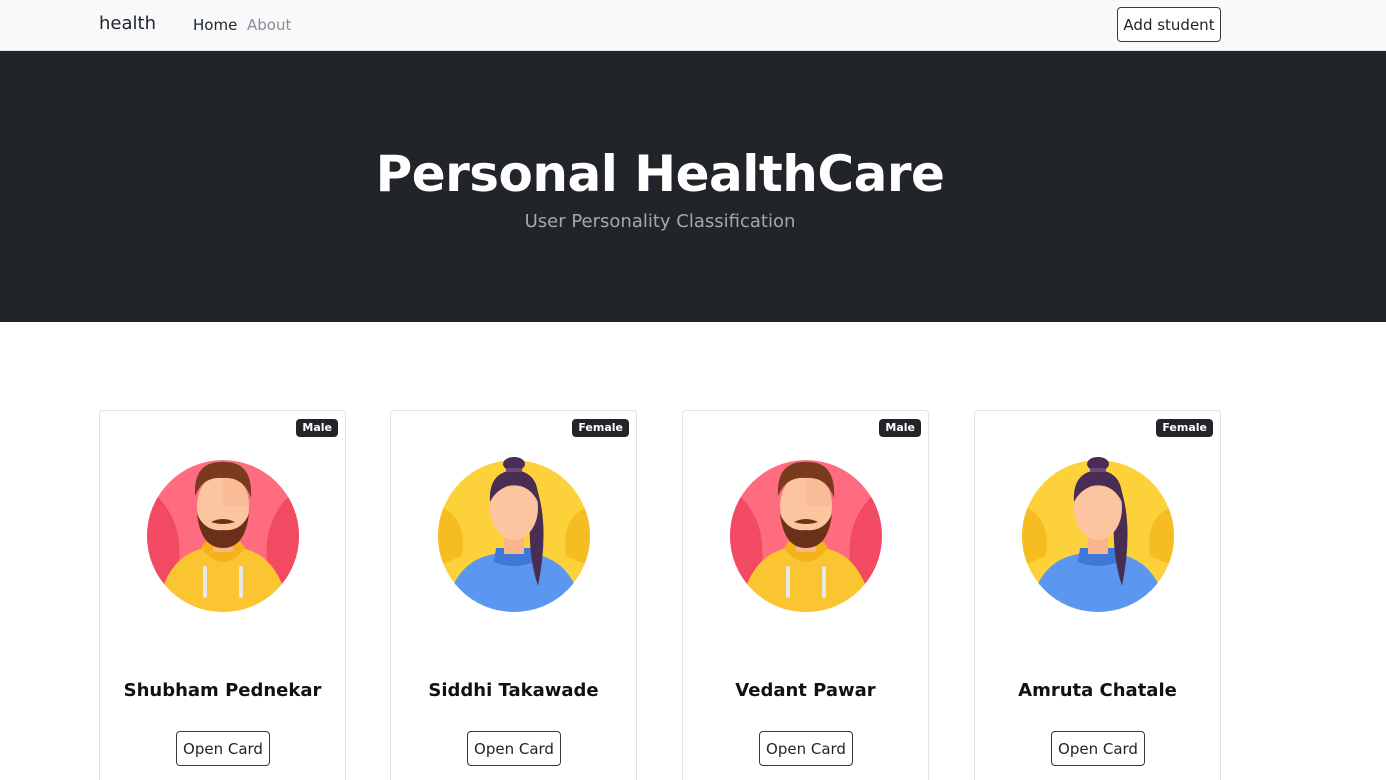 This screenshot has height=780, width=1386. I want to click on student-card: Female Siddhi Takawade Open Card, so click(513, 595).